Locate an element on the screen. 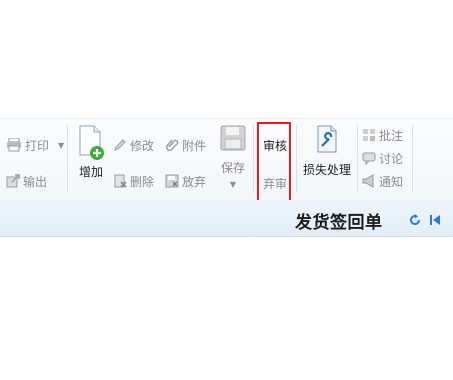 The height and width of the screenshot is (380, 453). print-label: 打印 is located at coordinates (37, 145).